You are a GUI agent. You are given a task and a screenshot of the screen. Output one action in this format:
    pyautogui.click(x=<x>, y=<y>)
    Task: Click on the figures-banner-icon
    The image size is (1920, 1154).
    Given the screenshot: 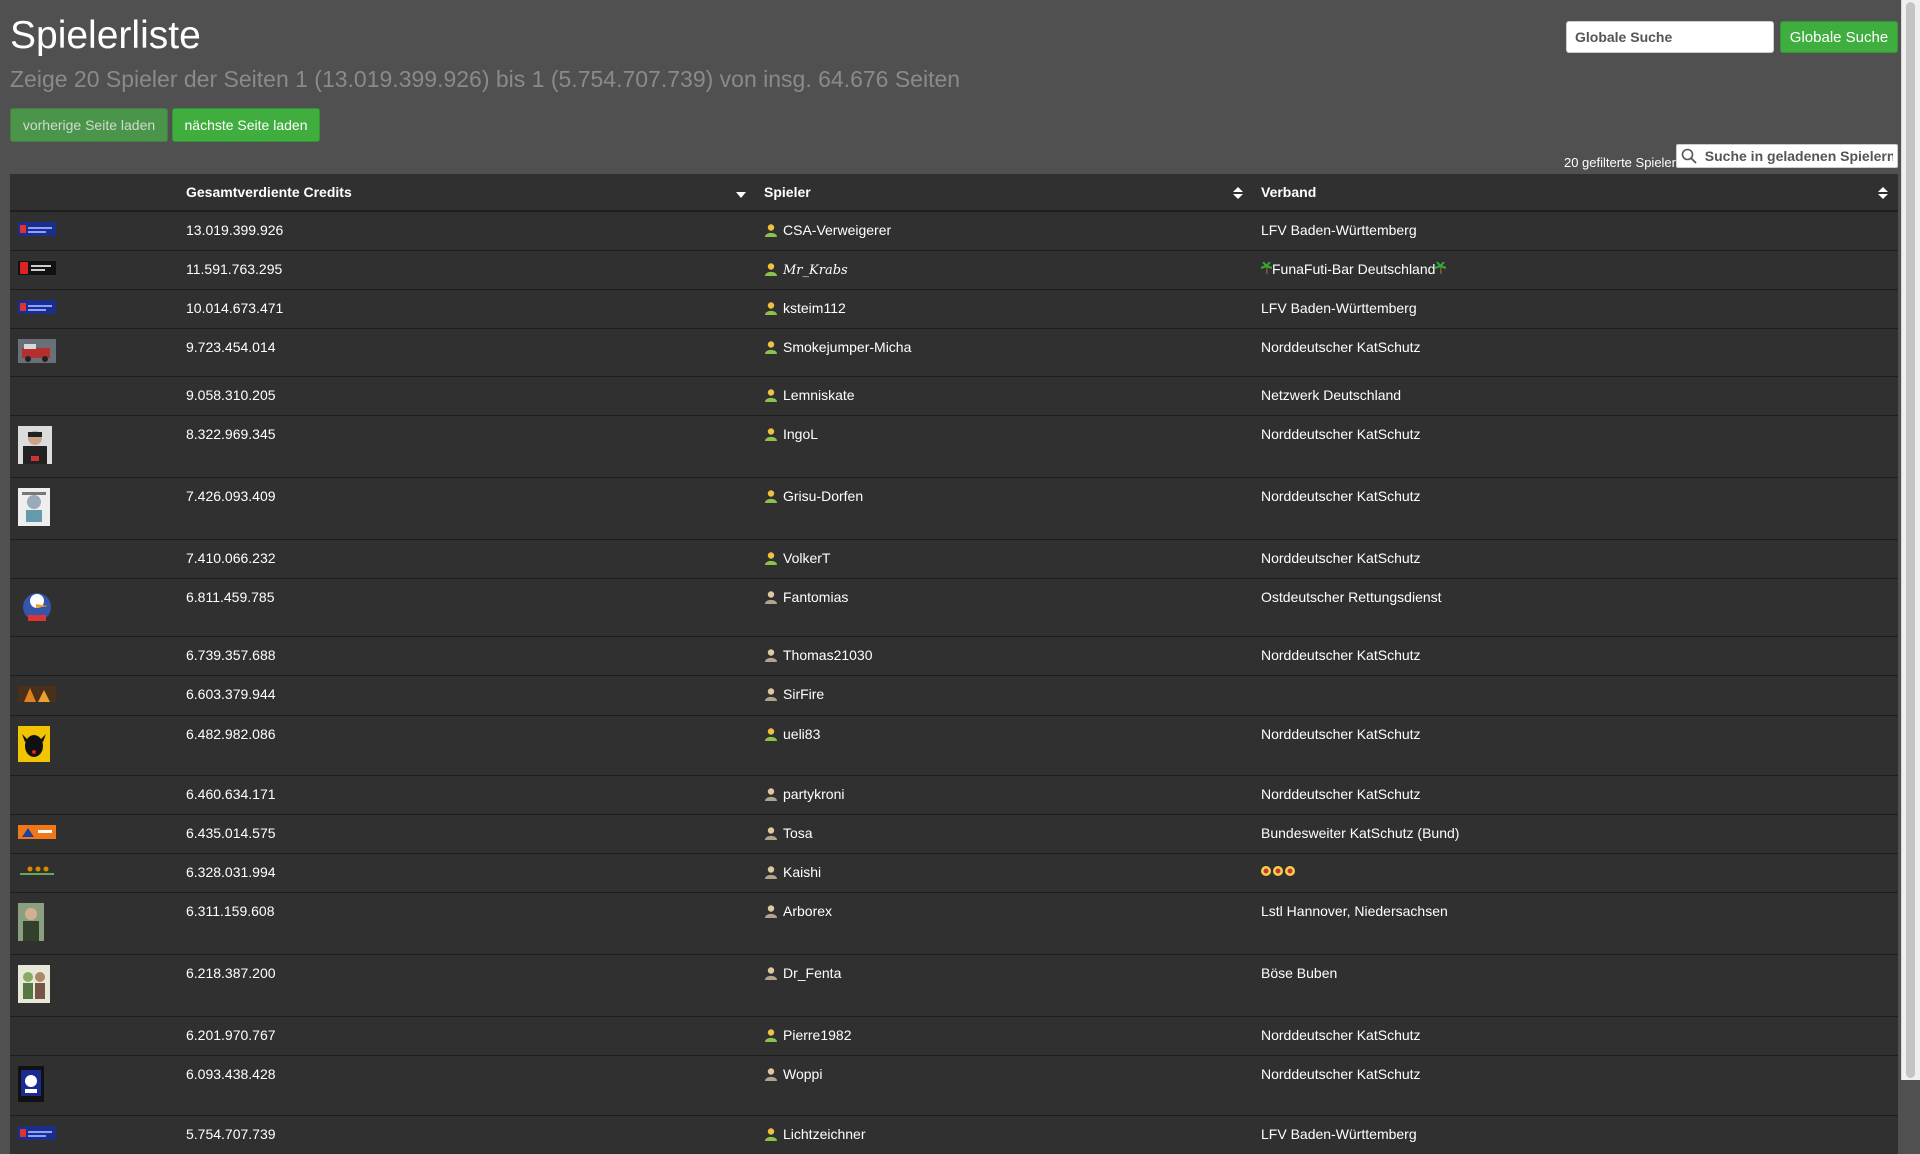 What is the action you would take?
    pyautogui.click(x=37, y=872)
    